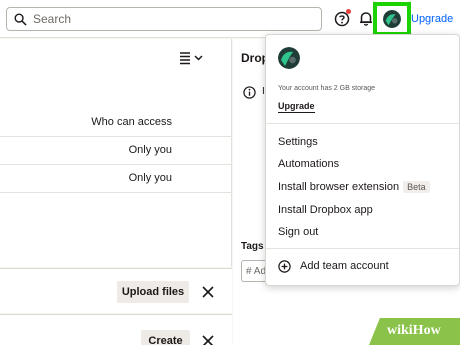  Describe the element at coordinates (131, 122) in the screenshot. I see `column-header-who-can-access: Who can access` at that location.